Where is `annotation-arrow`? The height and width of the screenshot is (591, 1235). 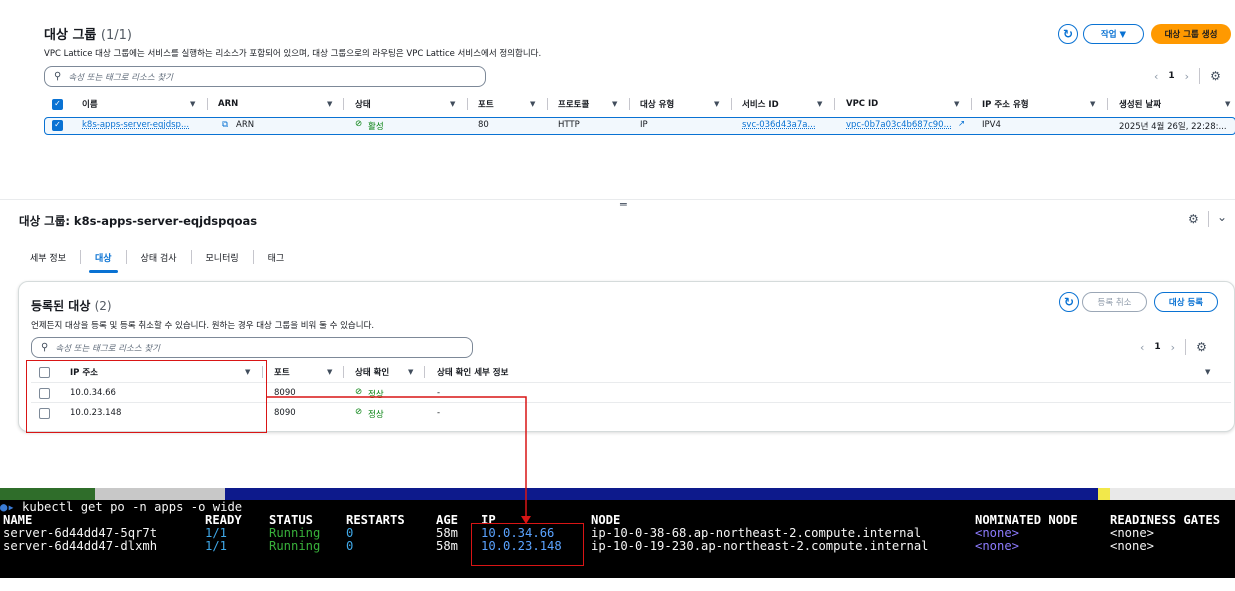
annotation-arrow is located at coordinates (399, 460).